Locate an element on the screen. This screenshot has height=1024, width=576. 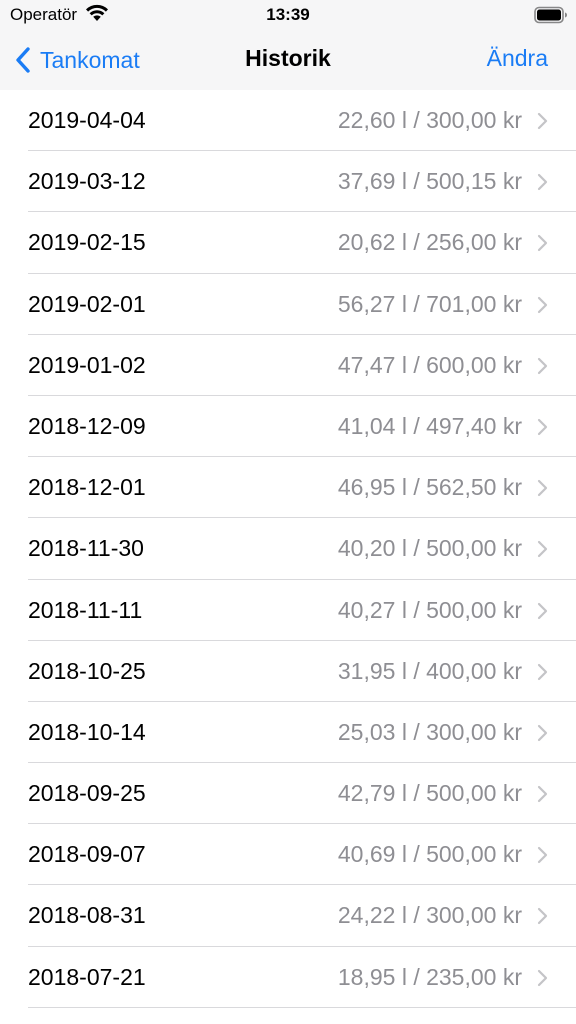
top-bar: Operatör 13:39 Tankomat Historik Ändra is located at coordinates (288, 45).